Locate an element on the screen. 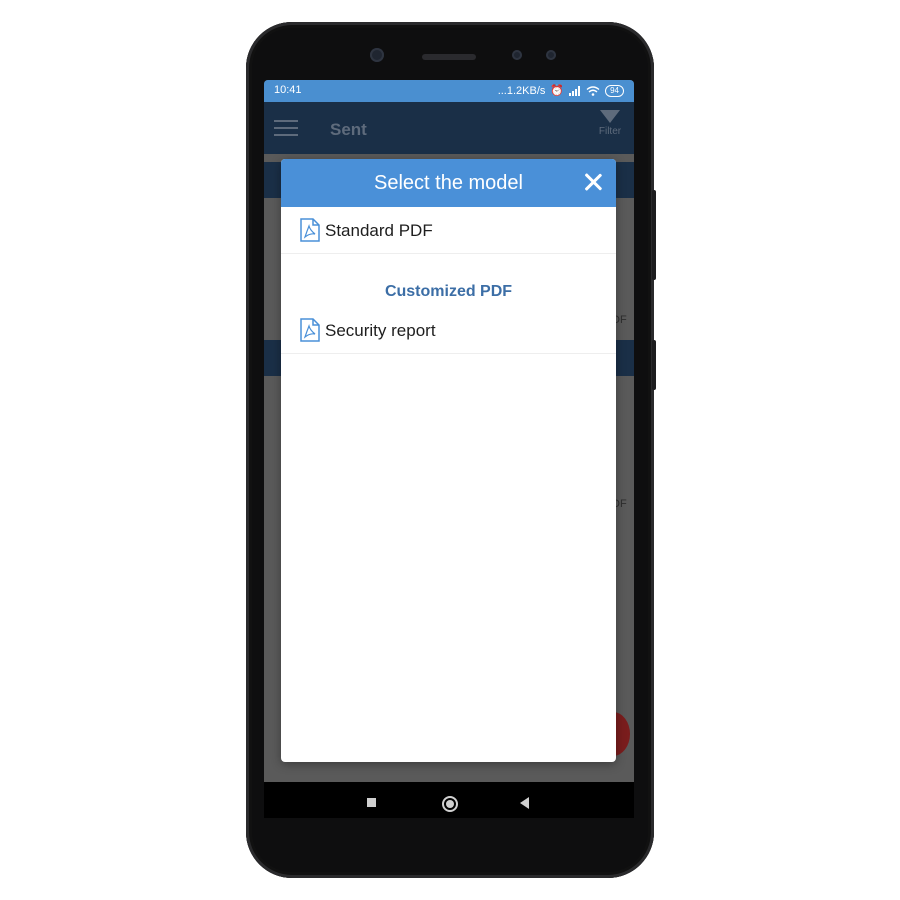 This screenshot has height=900, width=900. hamburger-menu-icon is located at coordinates (286, 128).